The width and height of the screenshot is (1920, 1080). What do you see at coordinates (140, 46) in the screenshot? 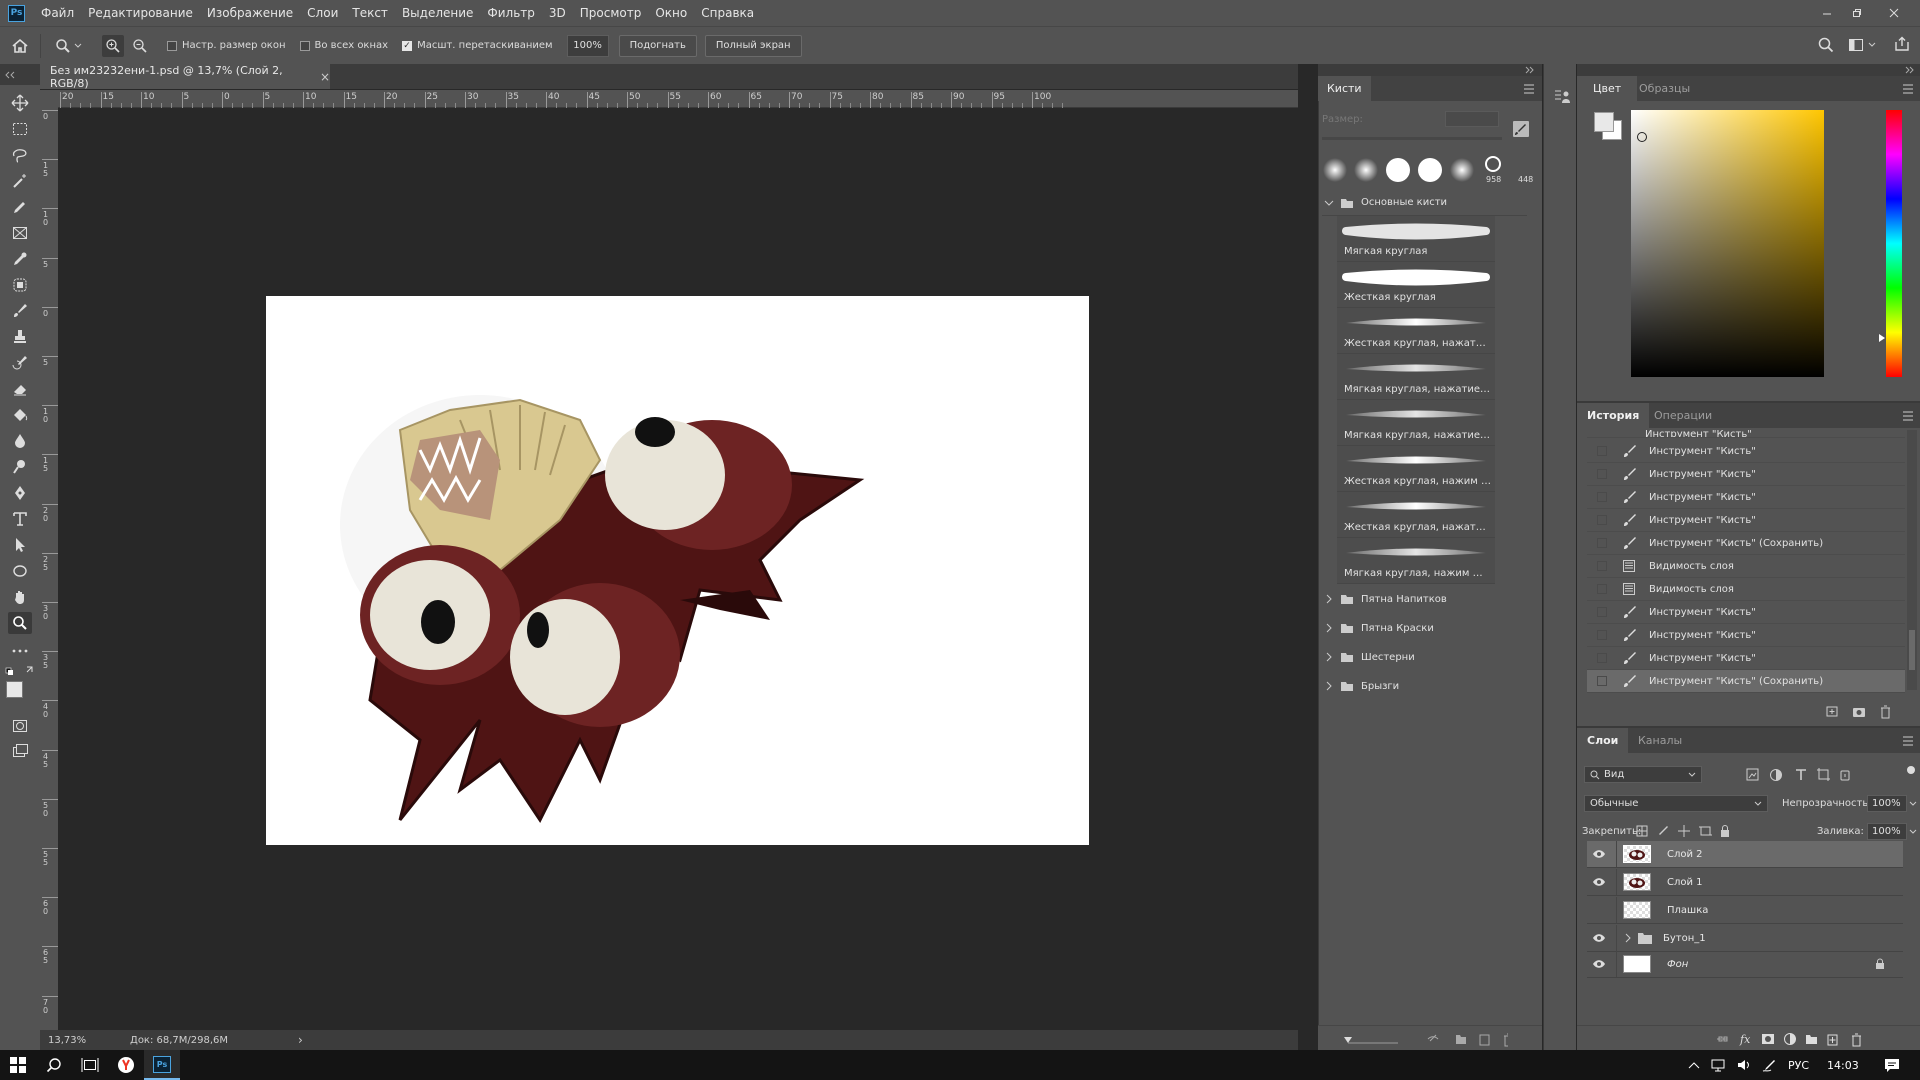
I see `zoom-out-button` at bounding box center [140, 46].